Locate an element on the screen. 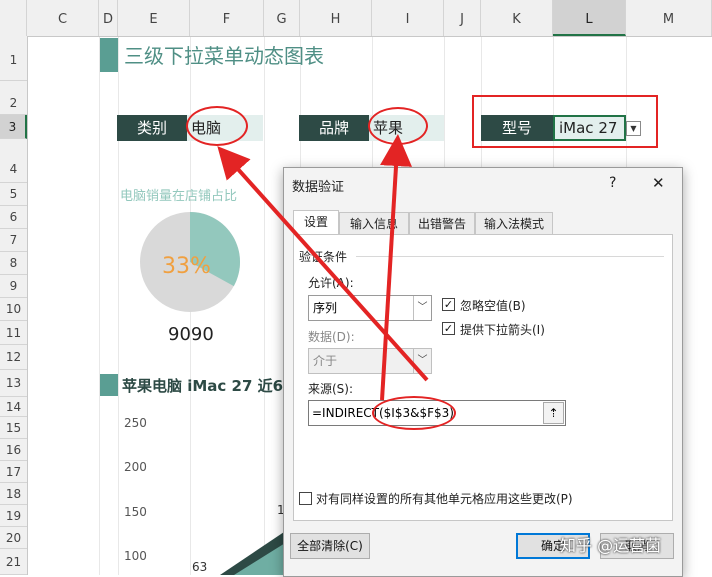 This screenshot has width=712, height=577. arrow-to-category is located at coordinates (323, 264).